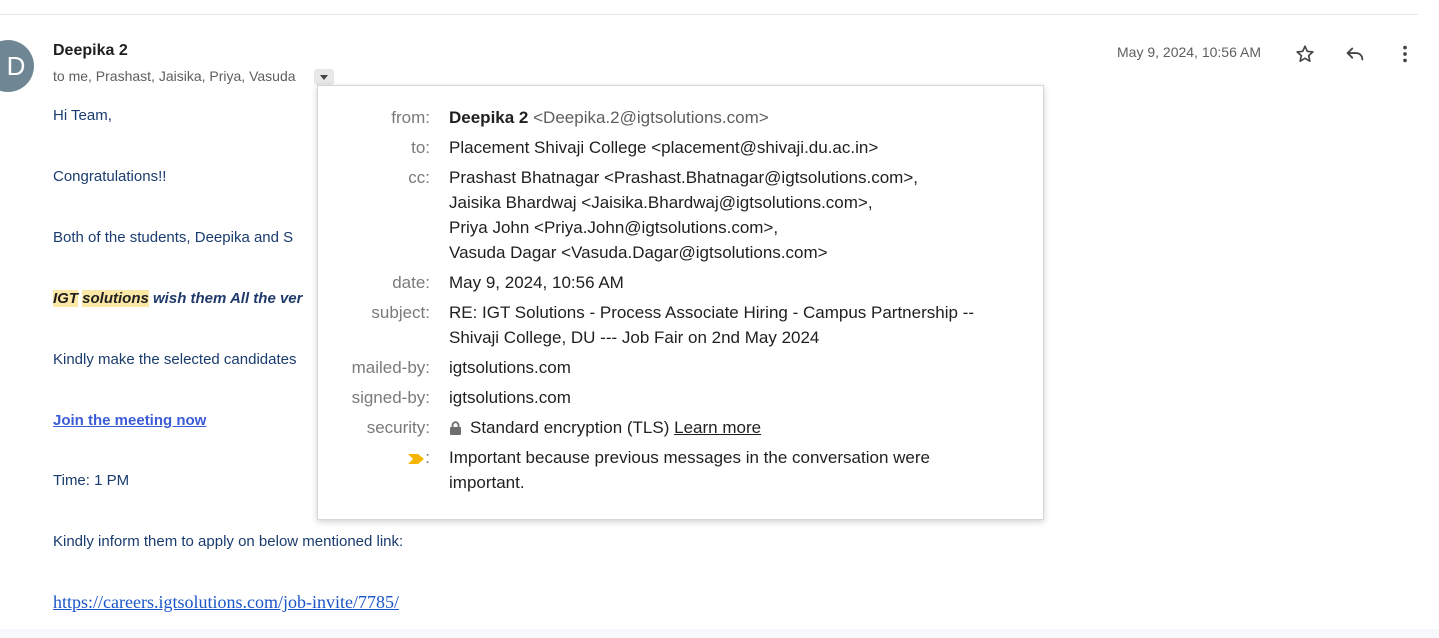 This screenshot has width=1439, height=638. What do you see at coordinates (411, 282) in the screenshot?
I see `date-label: date:` at bounding box center [411, 282].